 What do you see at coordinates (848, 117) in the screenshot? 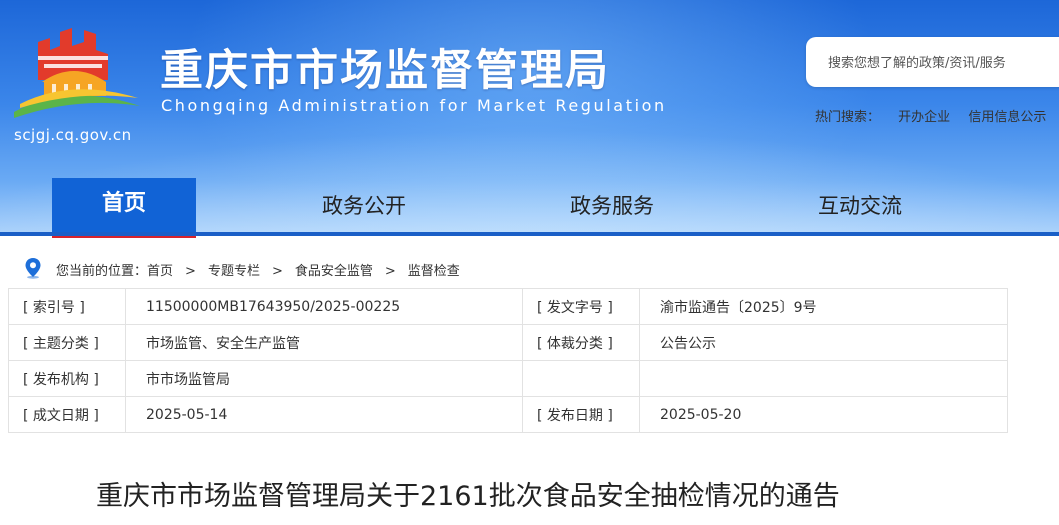
I see `hot-search-label: 热门搜索：` at bounding box center [848, 117].